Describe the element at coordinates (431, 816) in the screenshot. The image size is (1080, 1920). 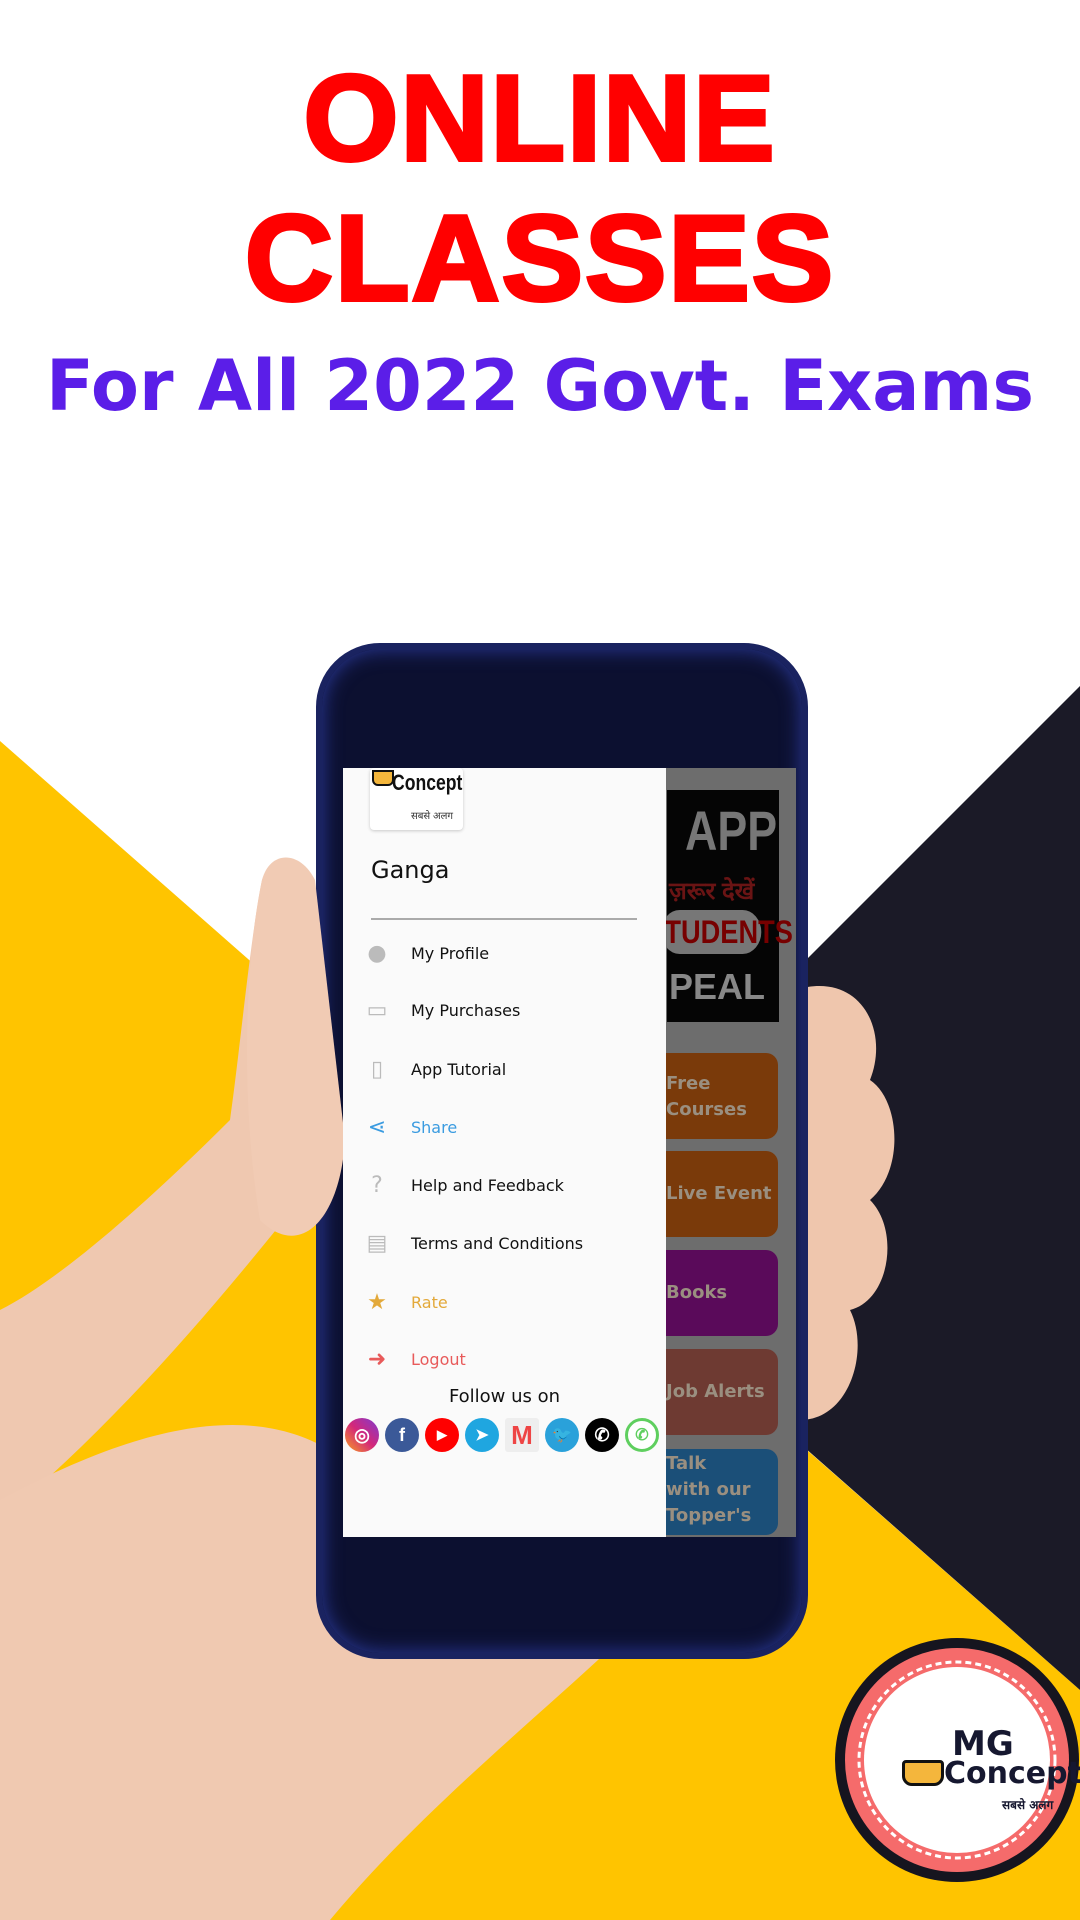
I see `logo-tagline: सबसे अलग` at that location.